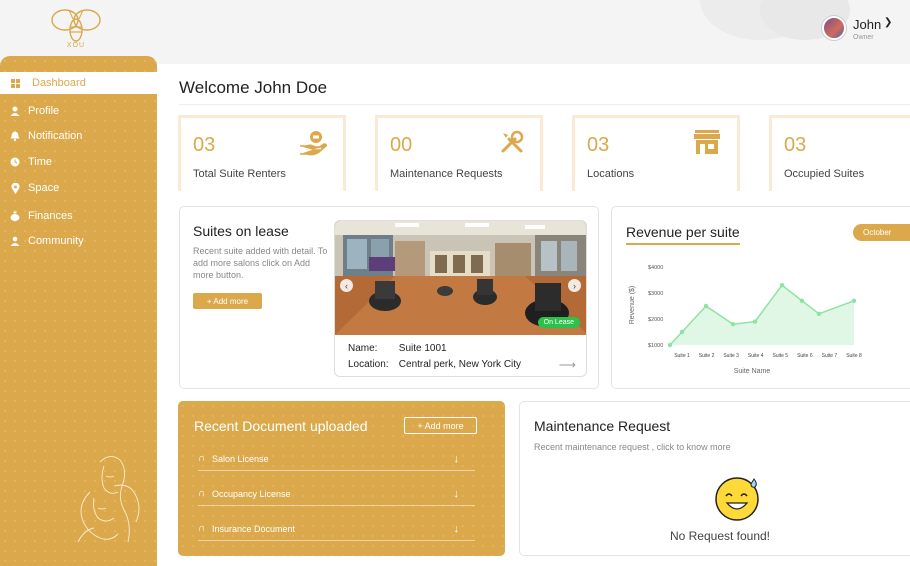  What do you see at coordinates (756, 356) in the screenshot?
I see `x-tick-label: Suite 4` at bounding box center [756, 356].